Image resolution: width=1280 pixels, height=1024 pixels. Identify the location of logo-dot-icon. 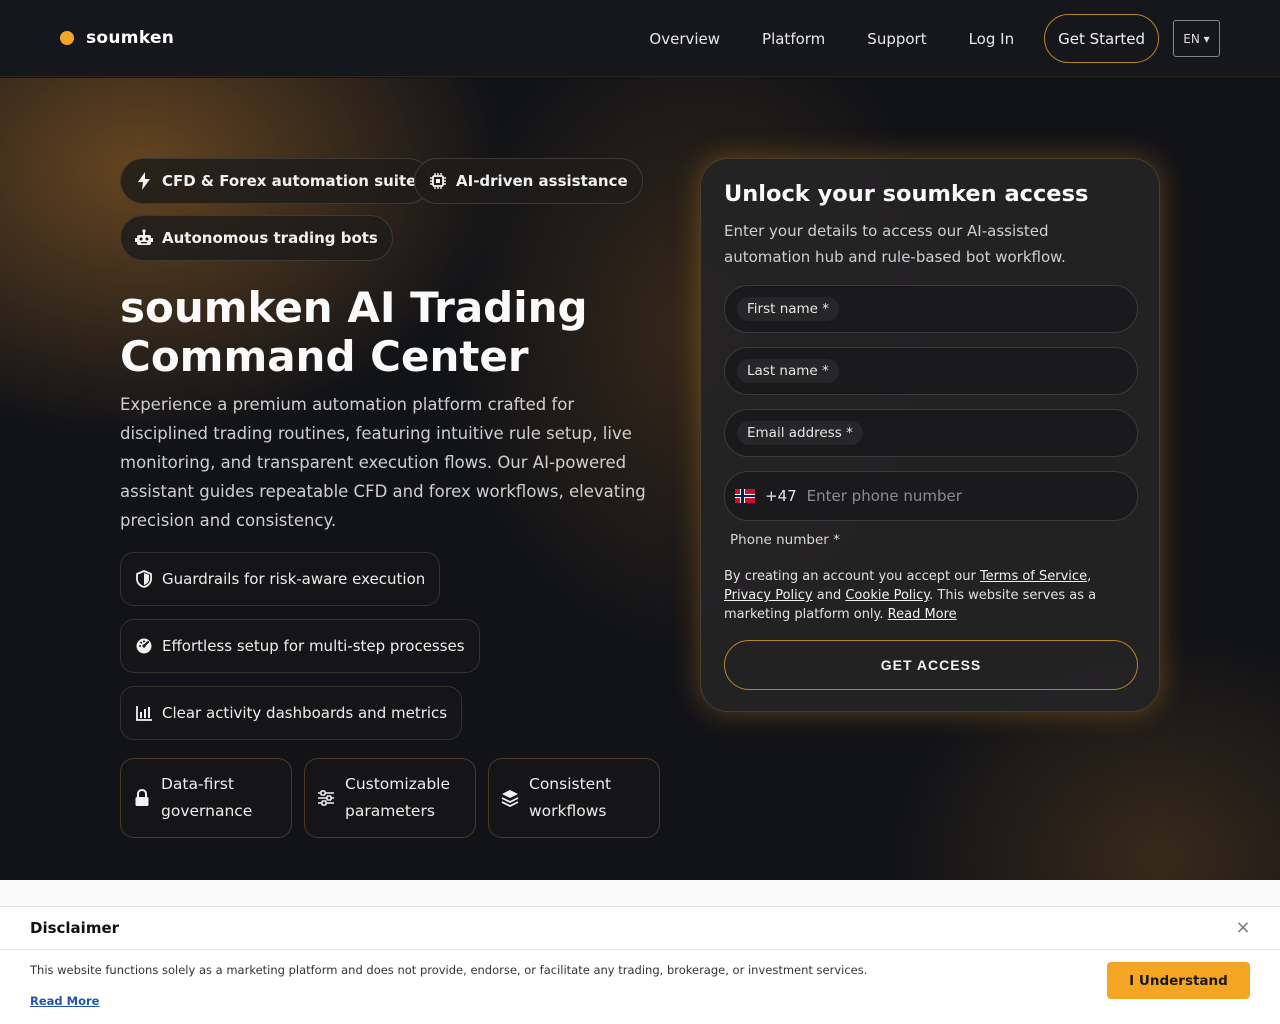
(67, 38).